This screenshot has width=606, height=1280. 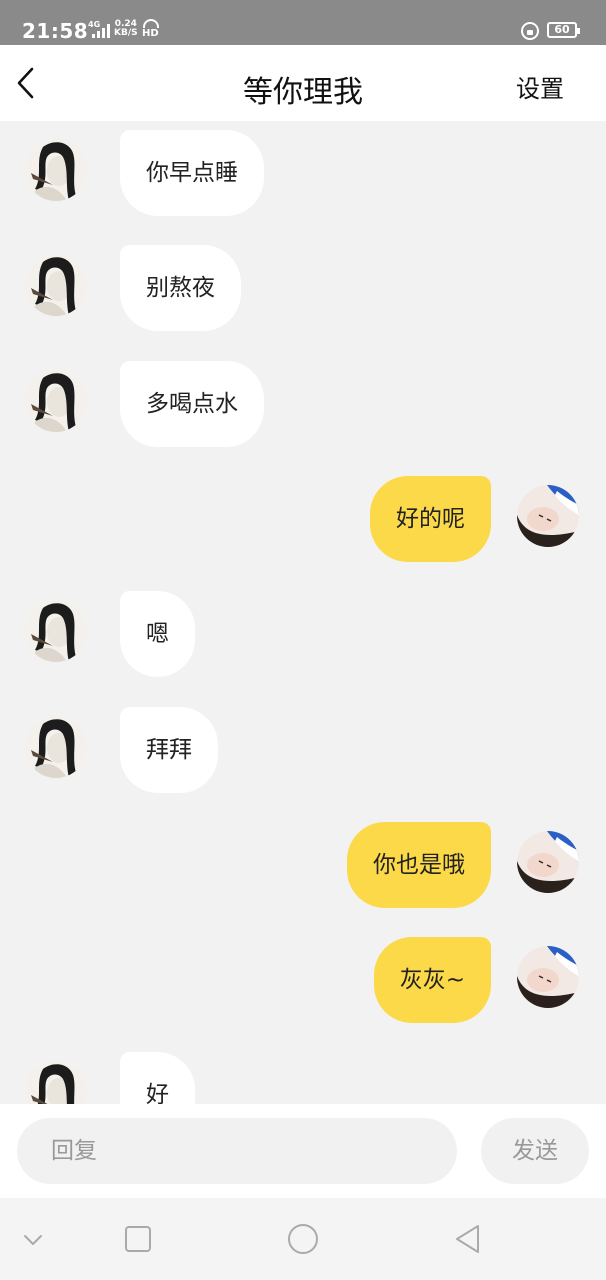 I want to click on status-bar: 21:58 4G 0.24 KB/S HD 60, so click(x=303, y=22).